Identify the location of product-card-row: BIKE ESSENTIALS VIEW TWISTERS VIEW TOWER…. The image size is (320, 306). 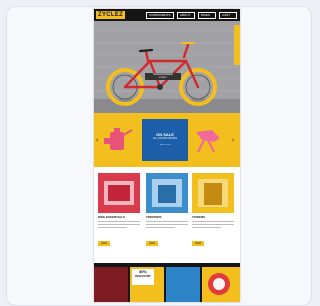
(167, 215).